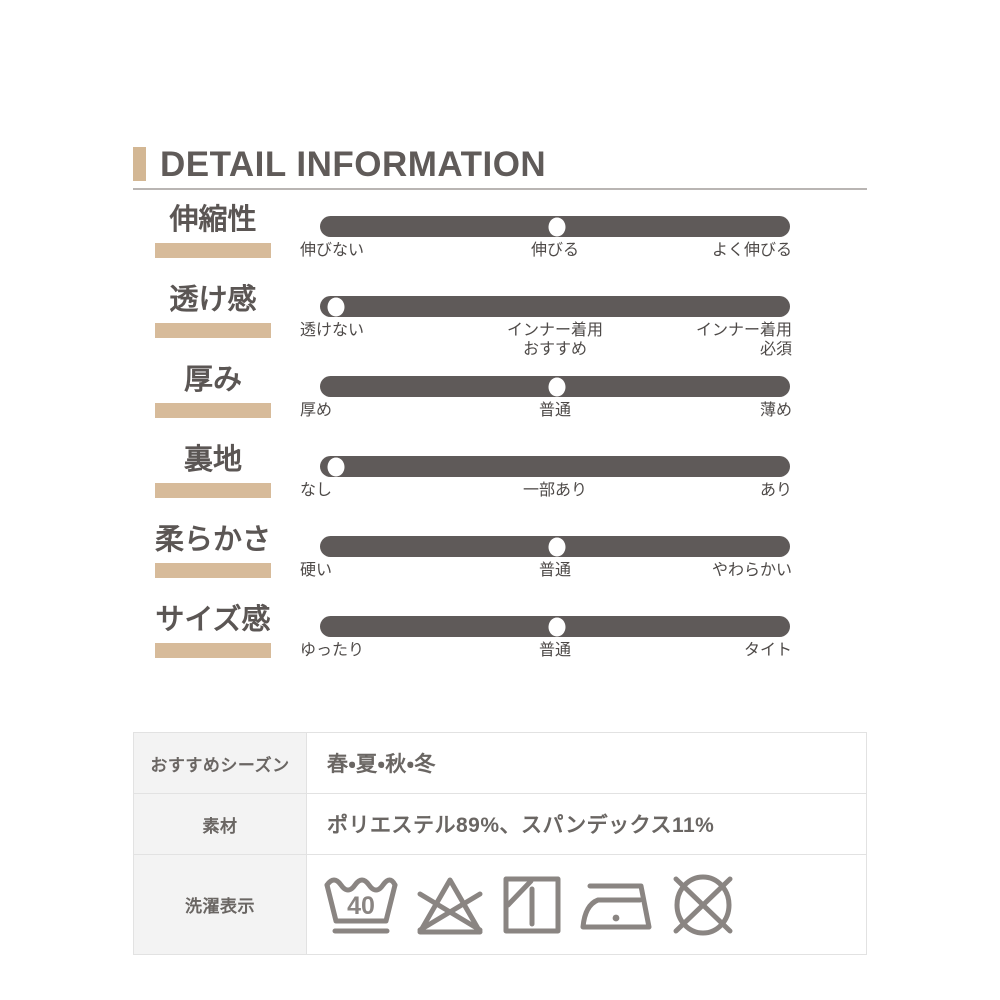 The width and height of the screenshot is (1000, 1000). What do you see at coordinates (546, 261) in the screenshot?
I see `scale-tick-labels: 伸びない 伸びる よく伸びる` at bounding box center [546, 261].